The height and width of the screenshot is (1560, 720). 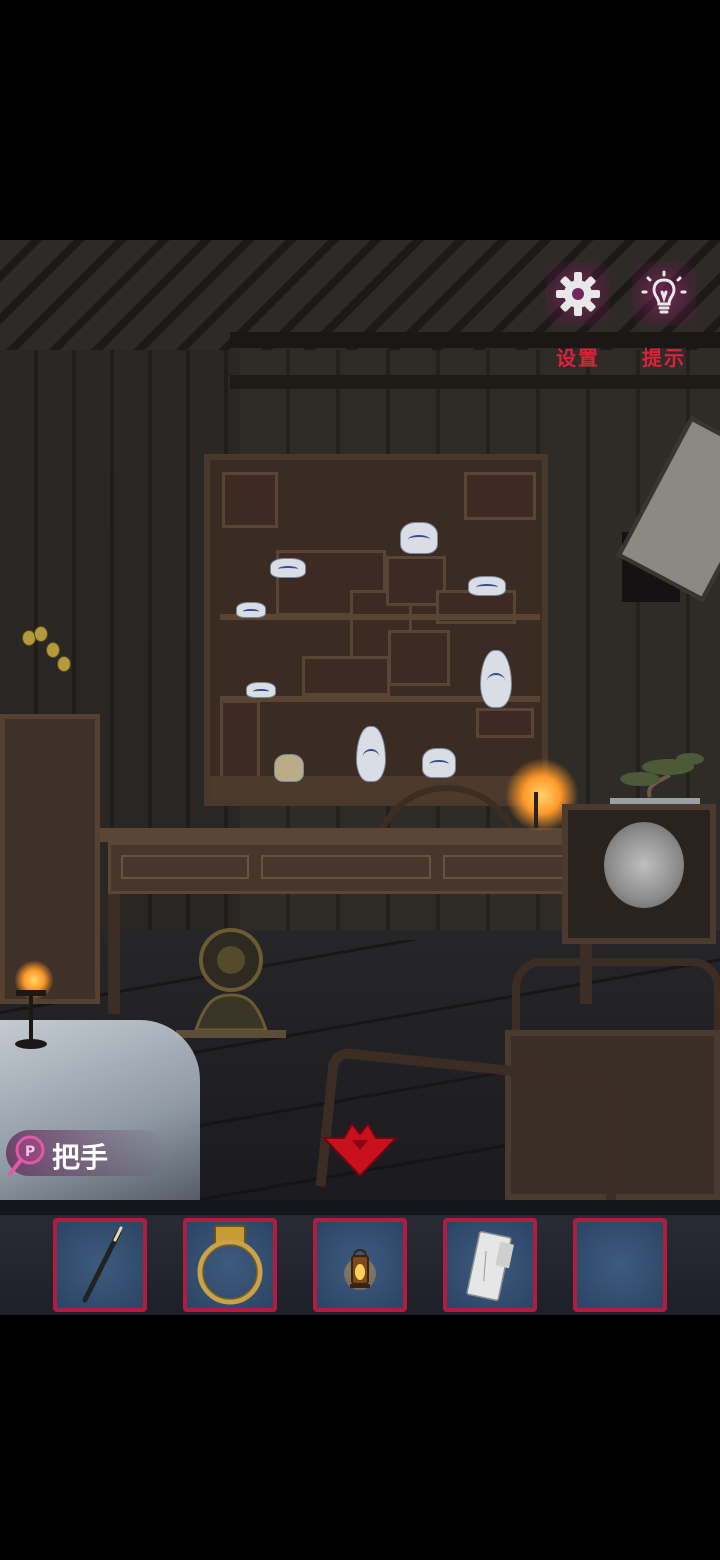 I want to click on magnifier-icon: P, so click(x=26, y=1155).